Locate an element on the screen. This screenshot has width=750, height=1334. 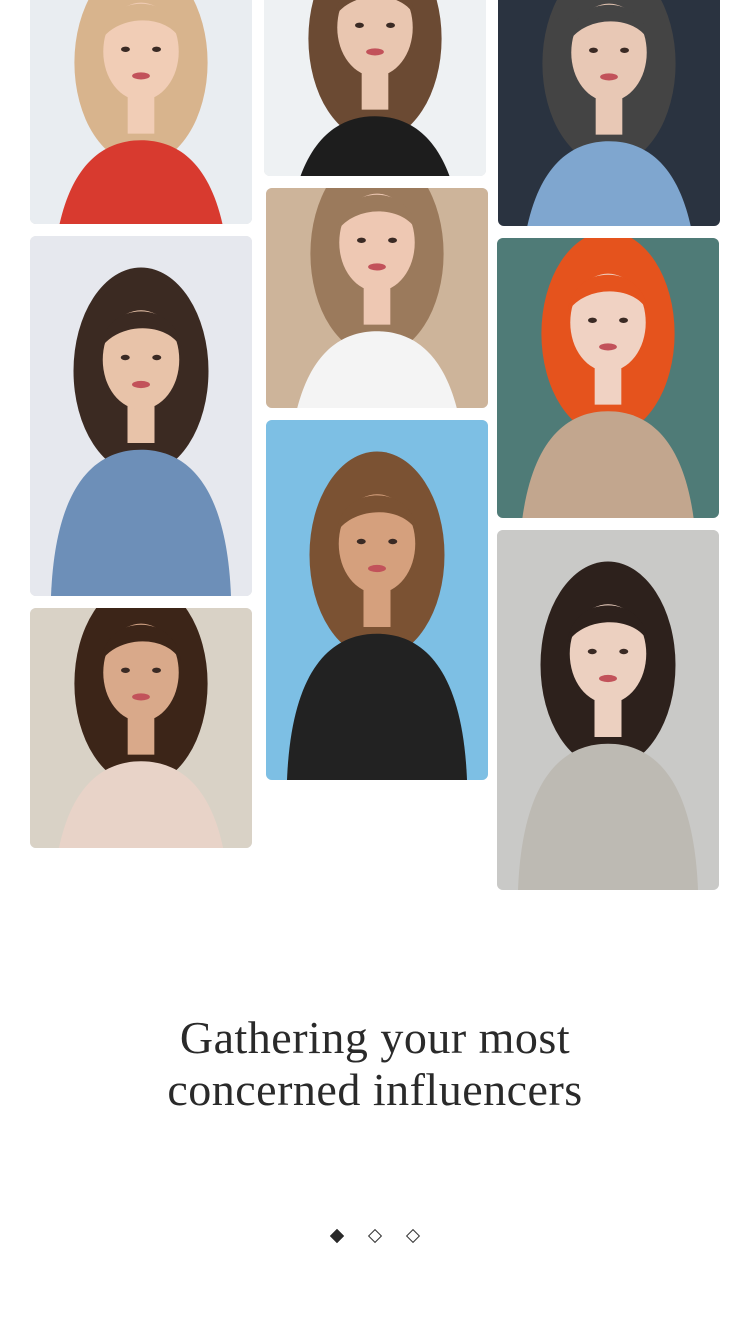
headline-line-1: Gathering your most is located at coordinates (375, 1037).